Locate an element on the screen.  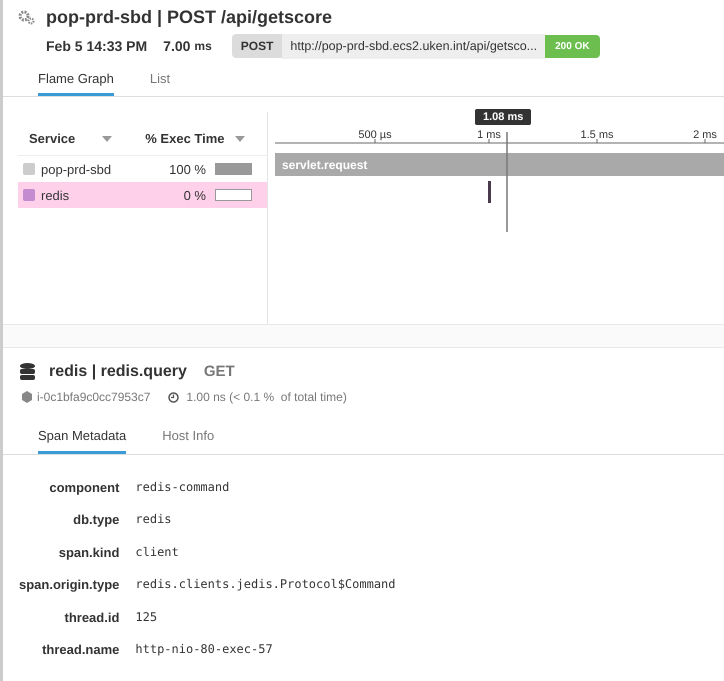
tab: Flame Graph is located at coordinates (76, 82).